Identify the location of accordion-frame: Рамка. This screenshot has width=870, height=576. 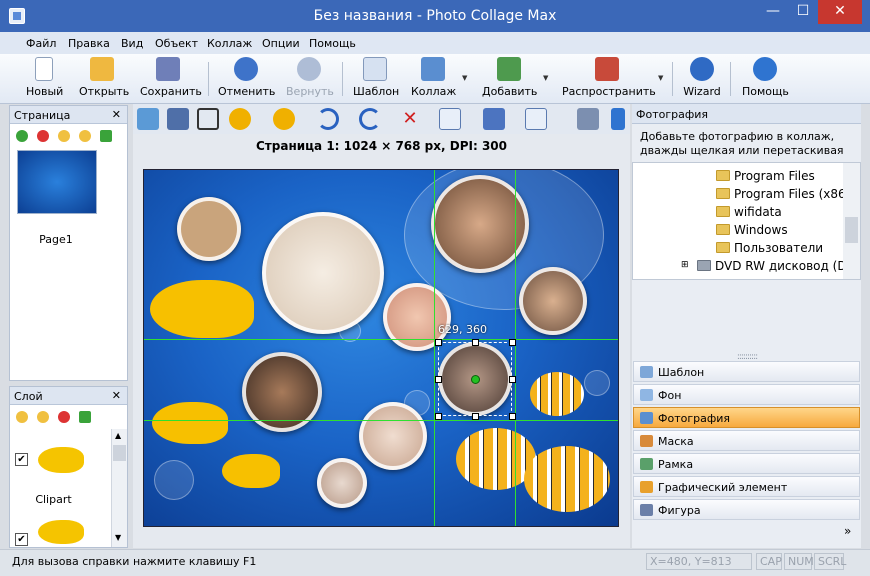
(746, 463).